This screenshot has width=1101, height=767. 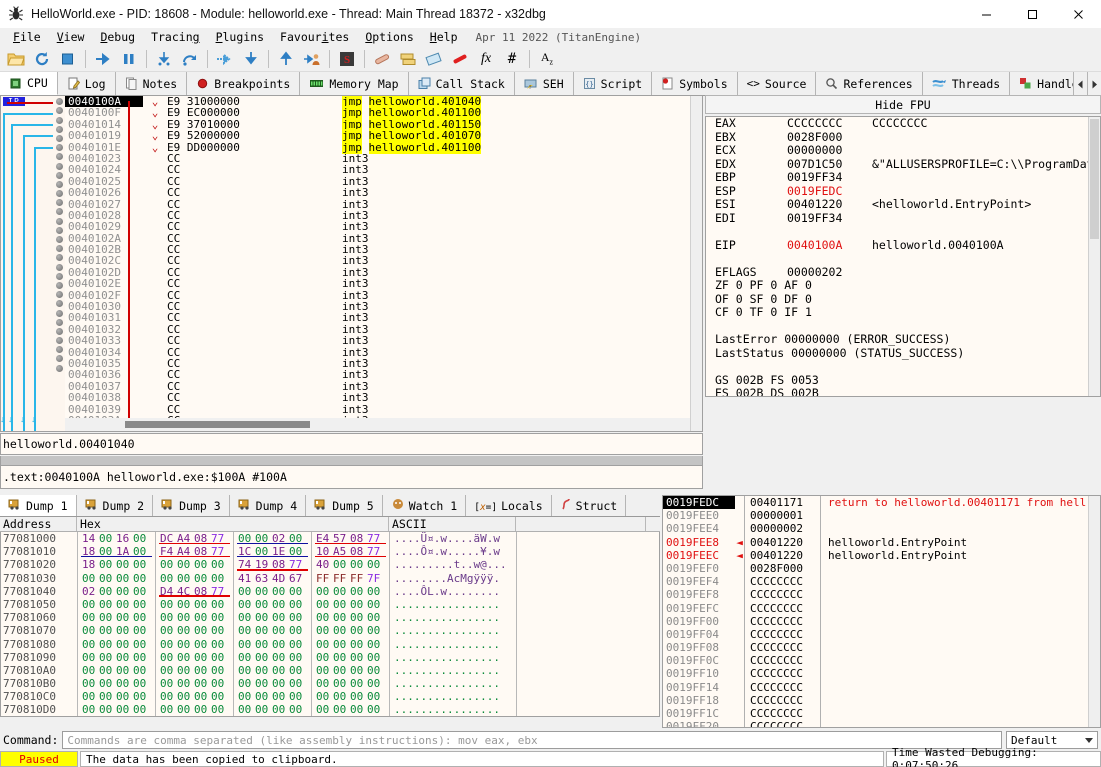 What do you see at coordinates (217, 424) in the screenshot?
I see `disassembly-hscroll-thumb` at bounding box center [217, 424].